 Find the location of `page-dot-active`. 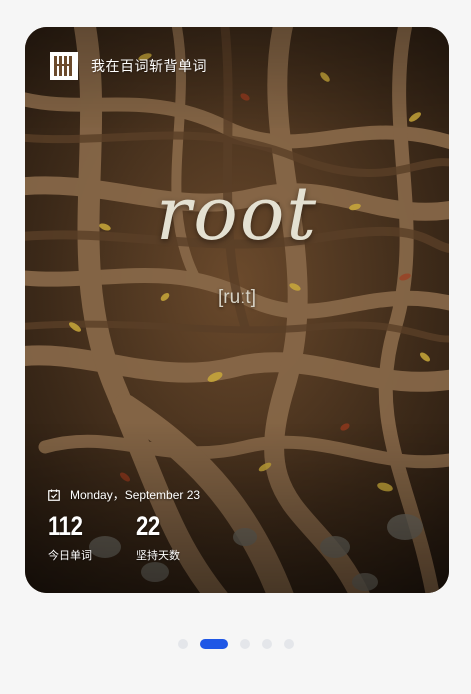

page-dot-active is located at coordinates (213, 644).